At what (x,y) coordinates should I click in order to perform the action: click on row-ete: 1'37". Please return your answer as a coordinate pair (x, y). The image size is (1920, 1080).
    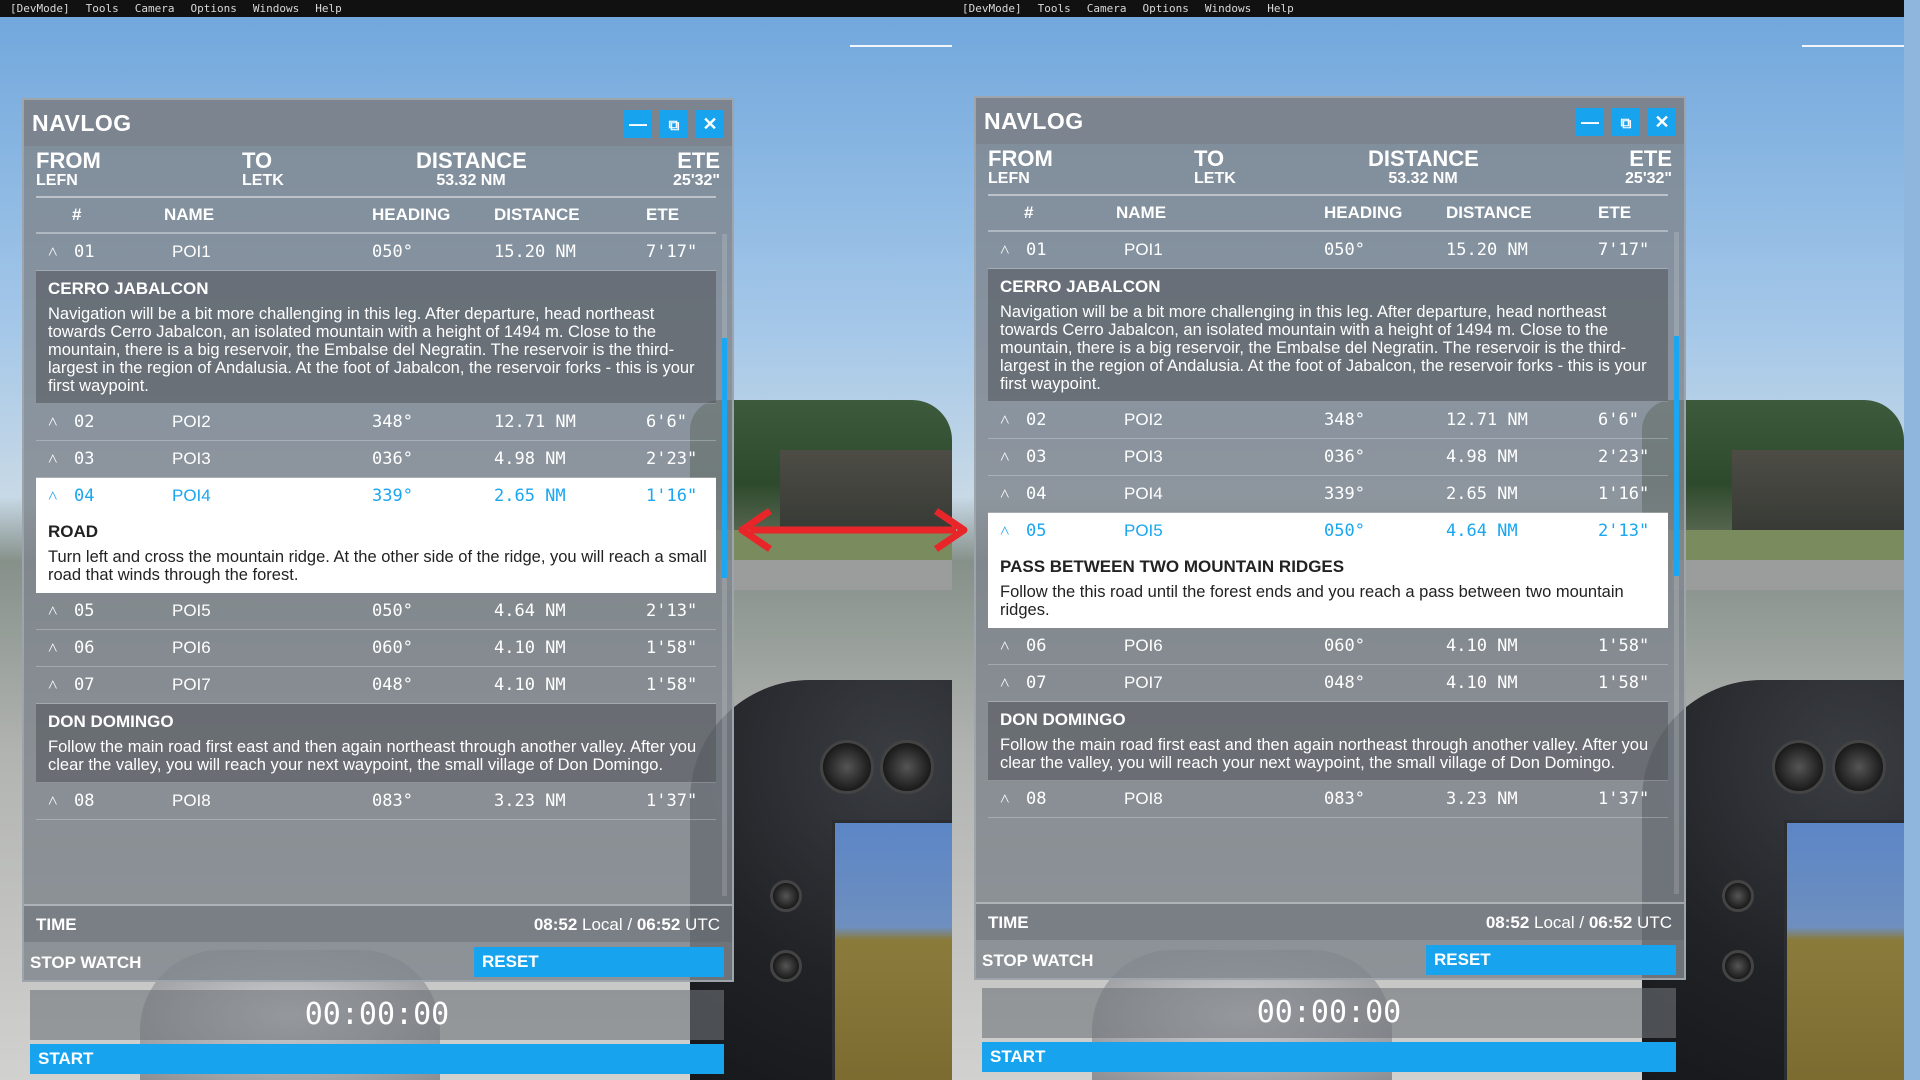
    Looking at the image, I should click on (672, 801).